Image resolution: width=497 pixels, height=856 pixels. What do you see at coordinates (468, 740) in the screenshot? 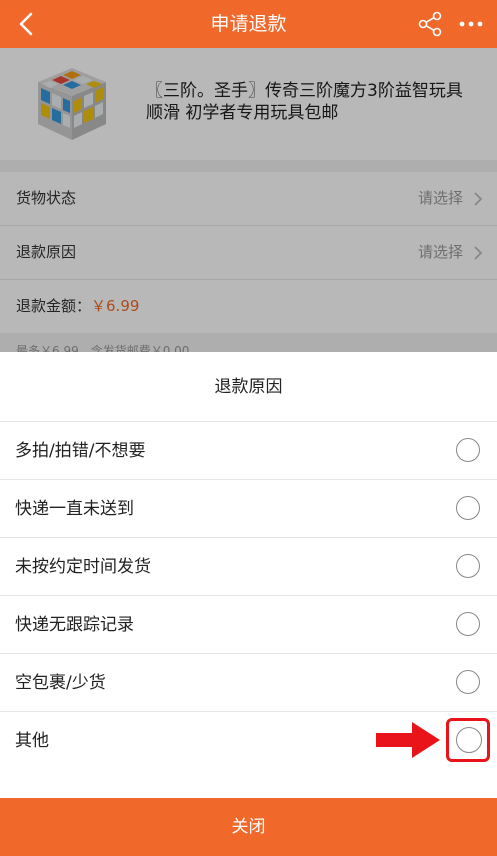
I see `highlight-box` at bounding box center [468, 740].